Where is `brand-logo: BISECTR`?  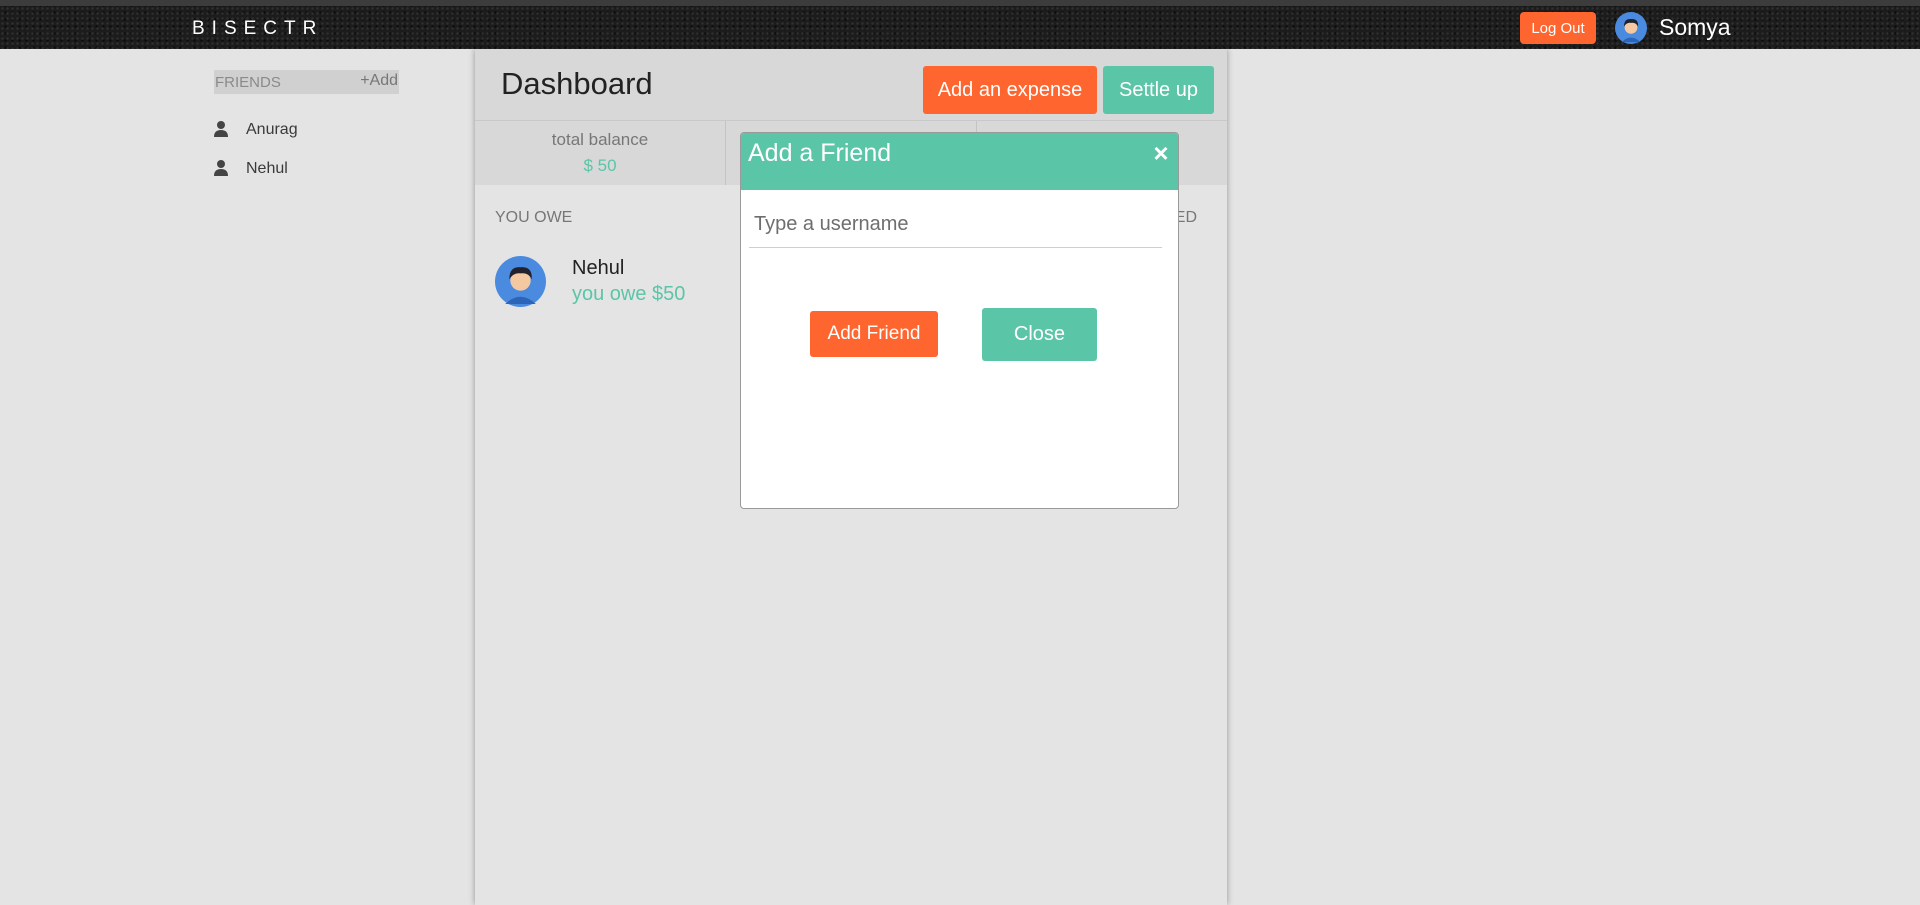 brand-logo: BISECTR is located at coordinates (257, 29).